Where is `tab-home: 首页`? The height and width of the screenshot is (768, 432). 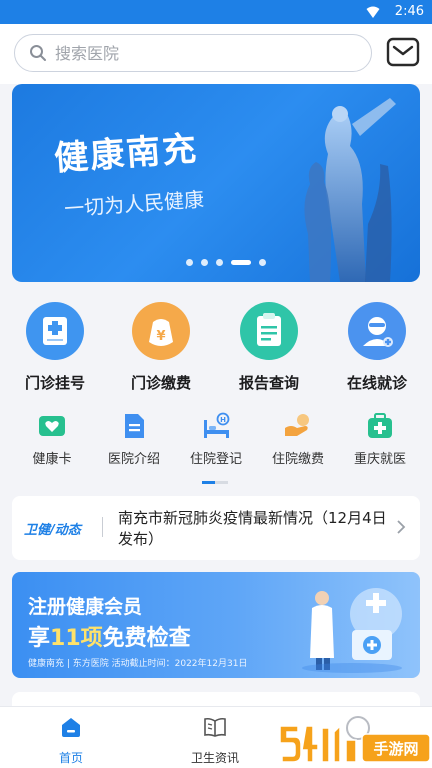 tab-home: 首页 is located at coordinates (71, 740).